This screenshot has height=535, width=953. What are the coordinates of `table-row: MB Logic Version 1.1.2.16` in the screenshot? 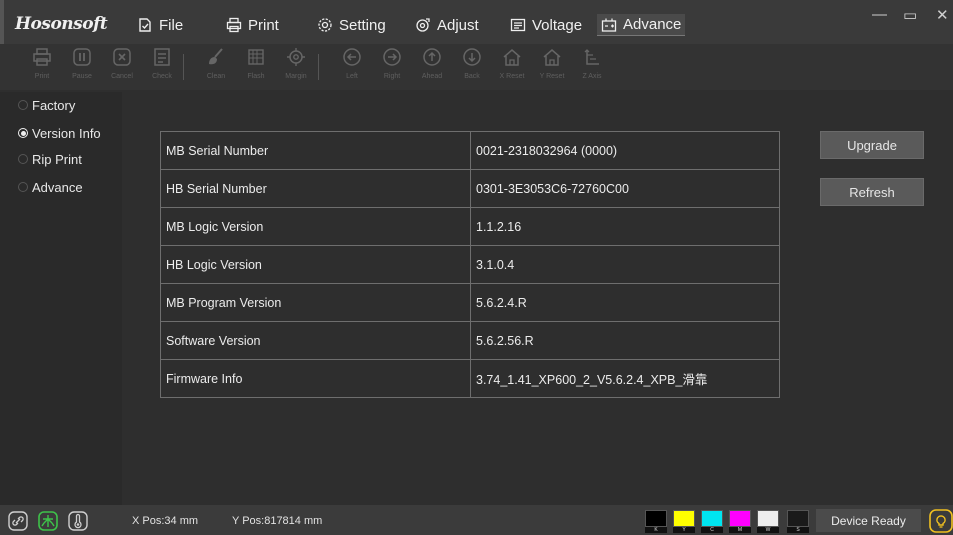 It's located at (470, 226).